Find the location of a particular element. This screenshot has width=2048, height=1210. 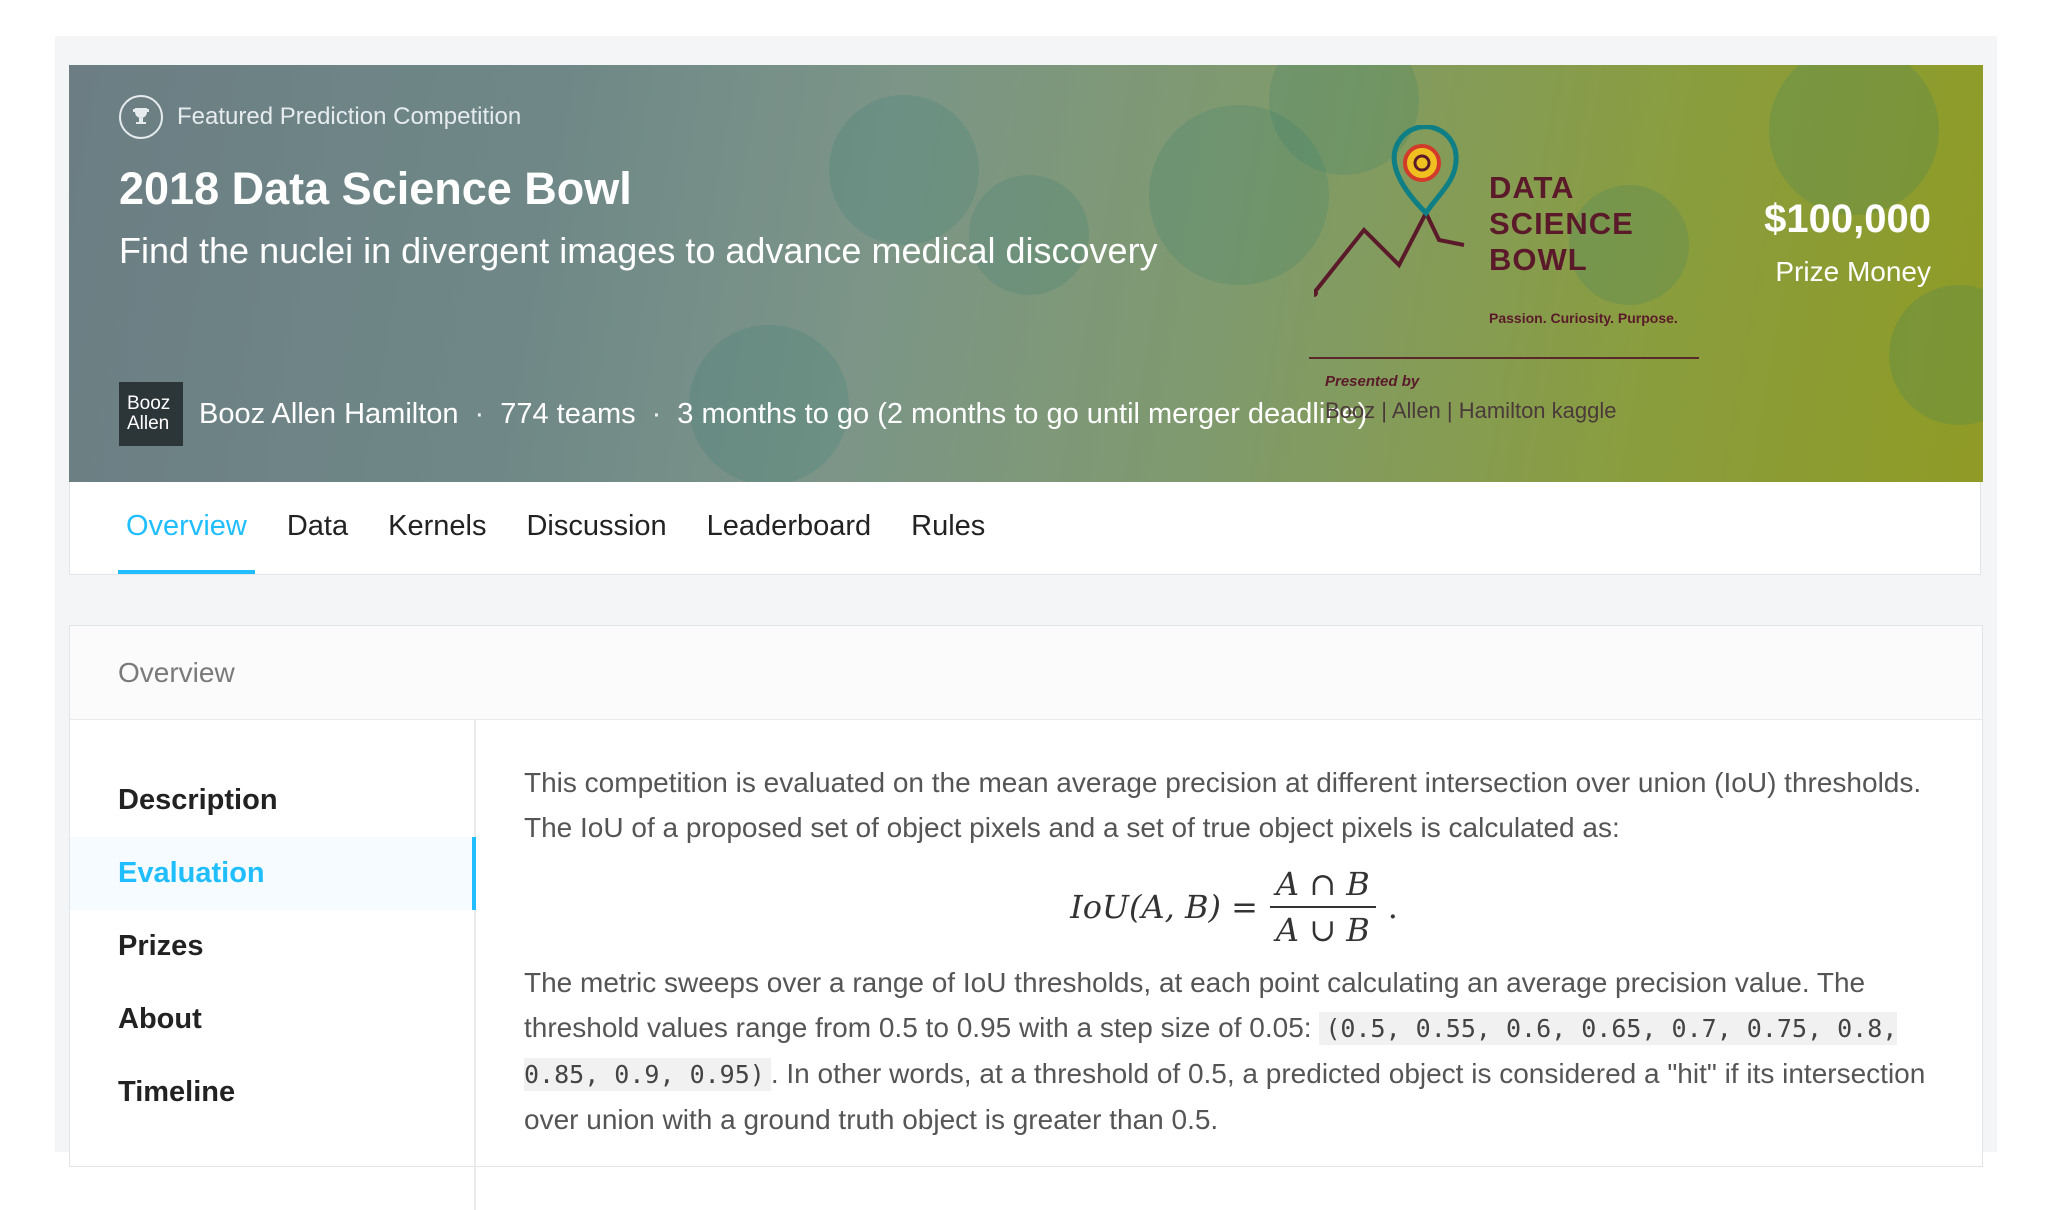

panel-heading: Overview is located at coordinates (1026, 673).